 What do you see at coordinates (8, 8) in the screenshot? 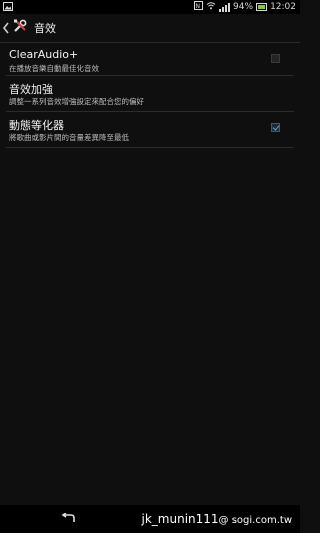
I see `image-notification-icon` at bounding box center [8, 8].